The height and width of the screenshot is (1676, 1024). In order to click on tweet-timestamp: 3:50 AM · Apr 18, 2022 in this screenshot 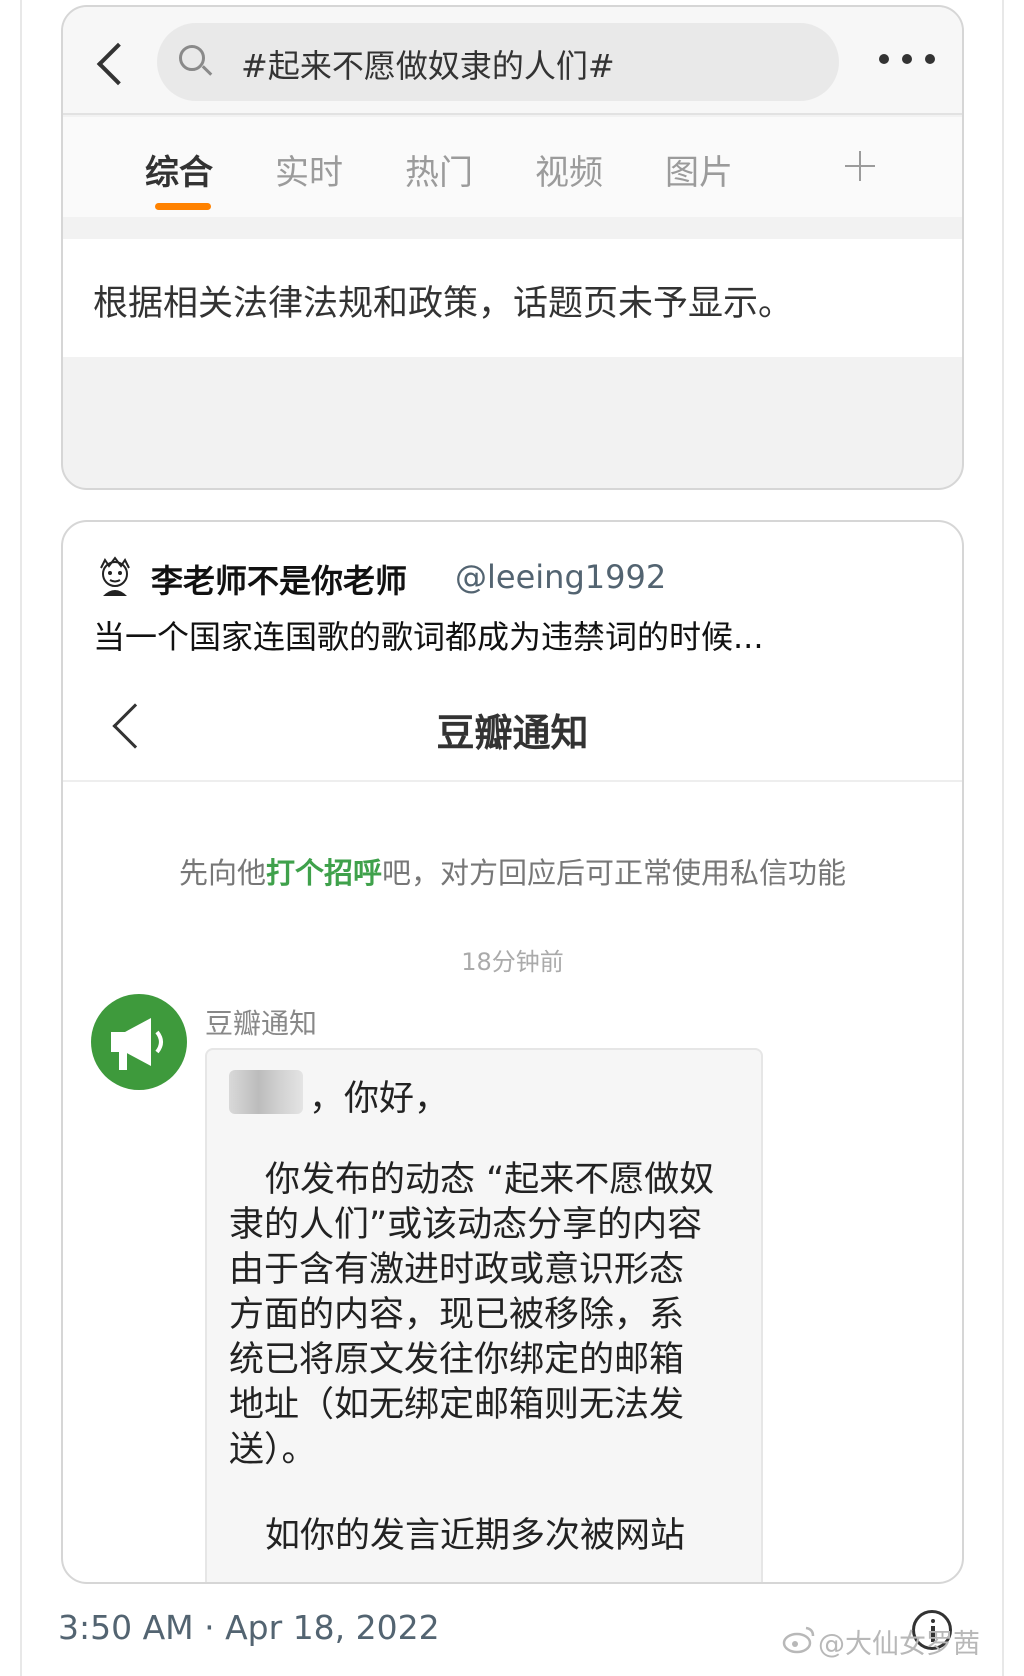, I will do `click(249, 1627)`.